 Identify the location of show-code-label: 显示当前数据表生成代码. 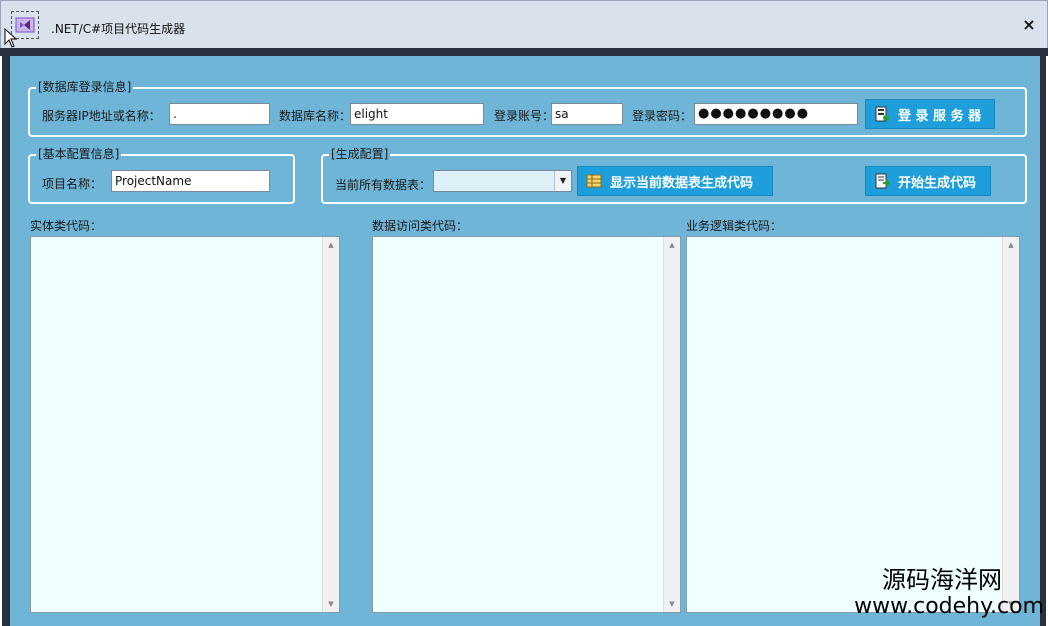
(682, 183).